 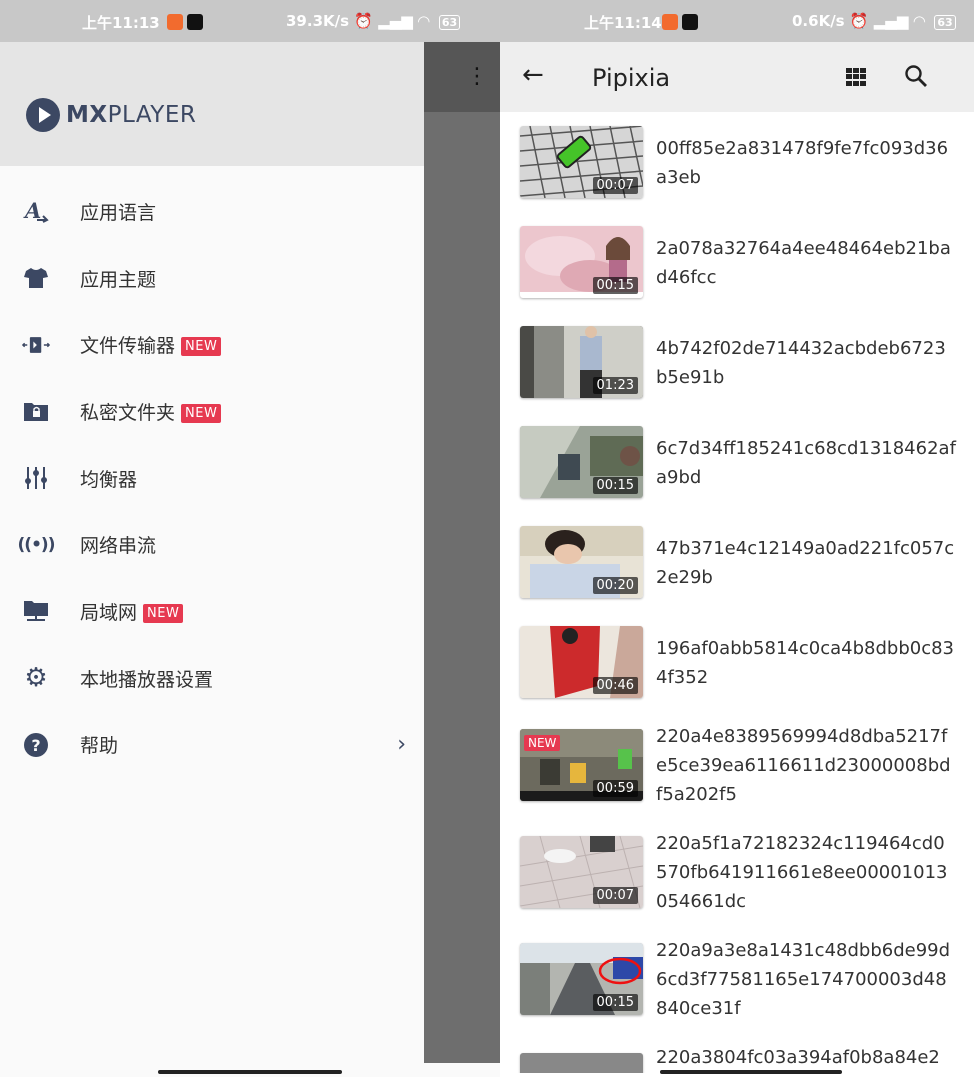 I want to click on chevron-right-icon: ›, so click(x=401, y=745).